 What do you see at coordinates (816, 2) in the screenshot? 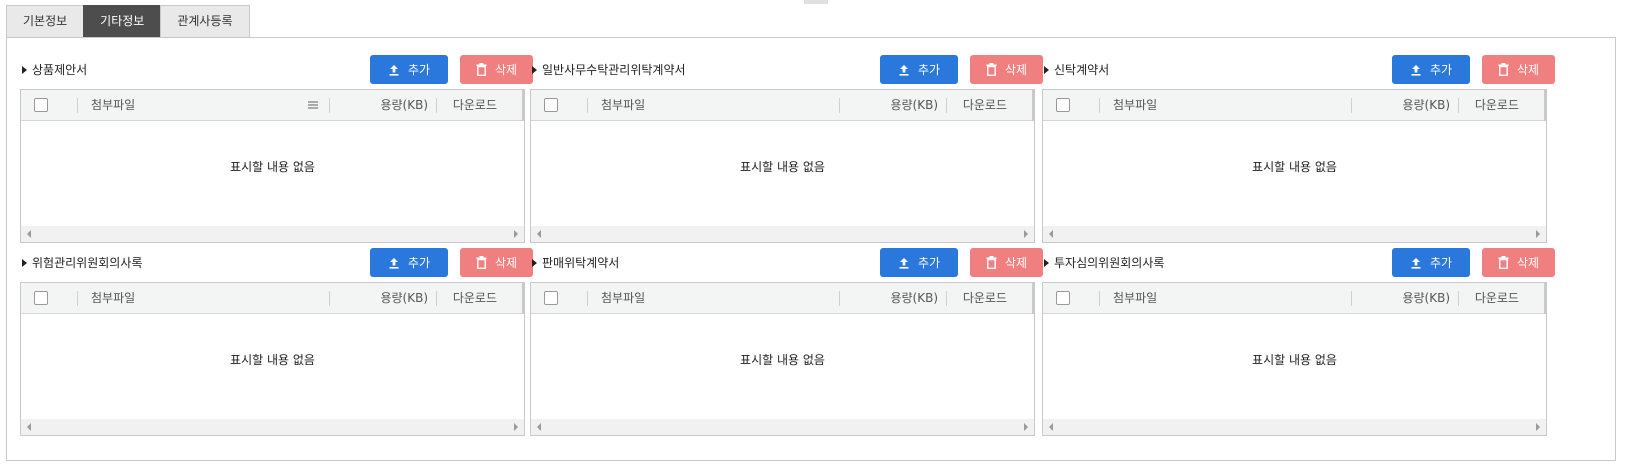
I see `drag-handle` at bounding box center [816, 2].